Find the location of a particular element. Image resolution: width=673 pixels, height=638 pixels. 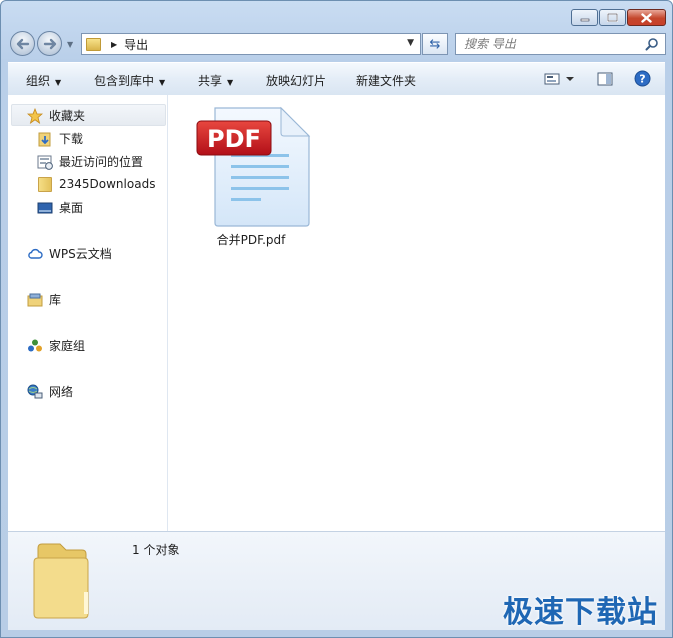

slideshow-button: 放映幻灯片 is located at coordinates (296, 80).